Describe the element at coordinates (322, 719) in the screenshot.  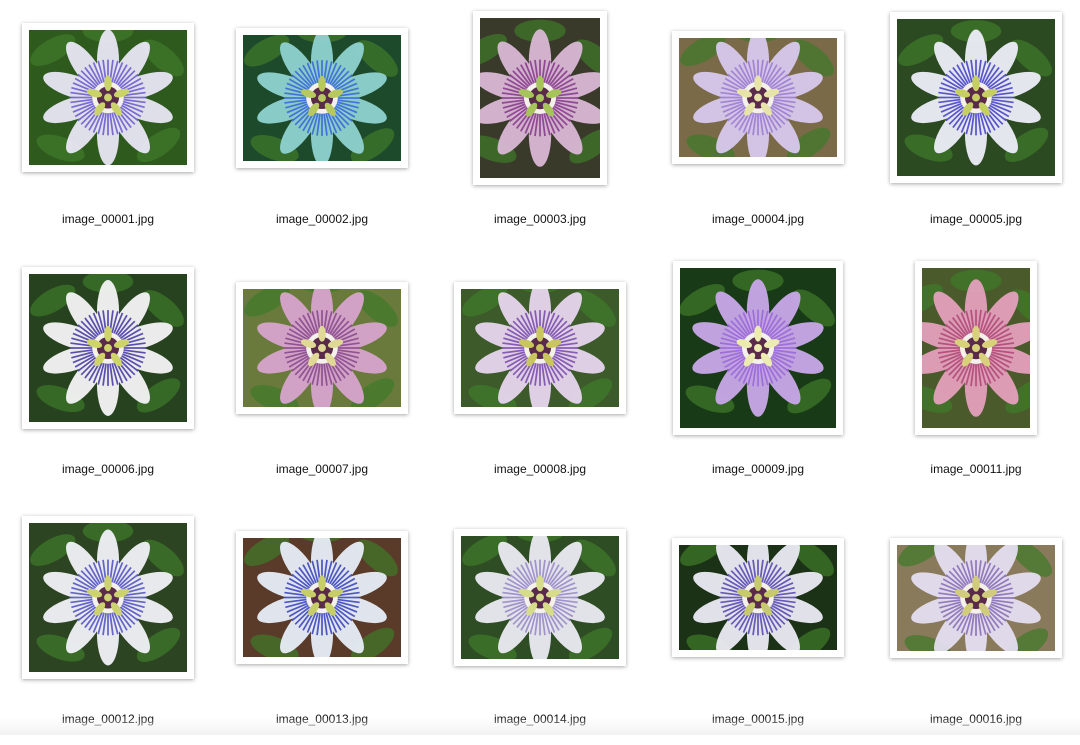
I see `file-name-label: image_00013.jpg` at that location.